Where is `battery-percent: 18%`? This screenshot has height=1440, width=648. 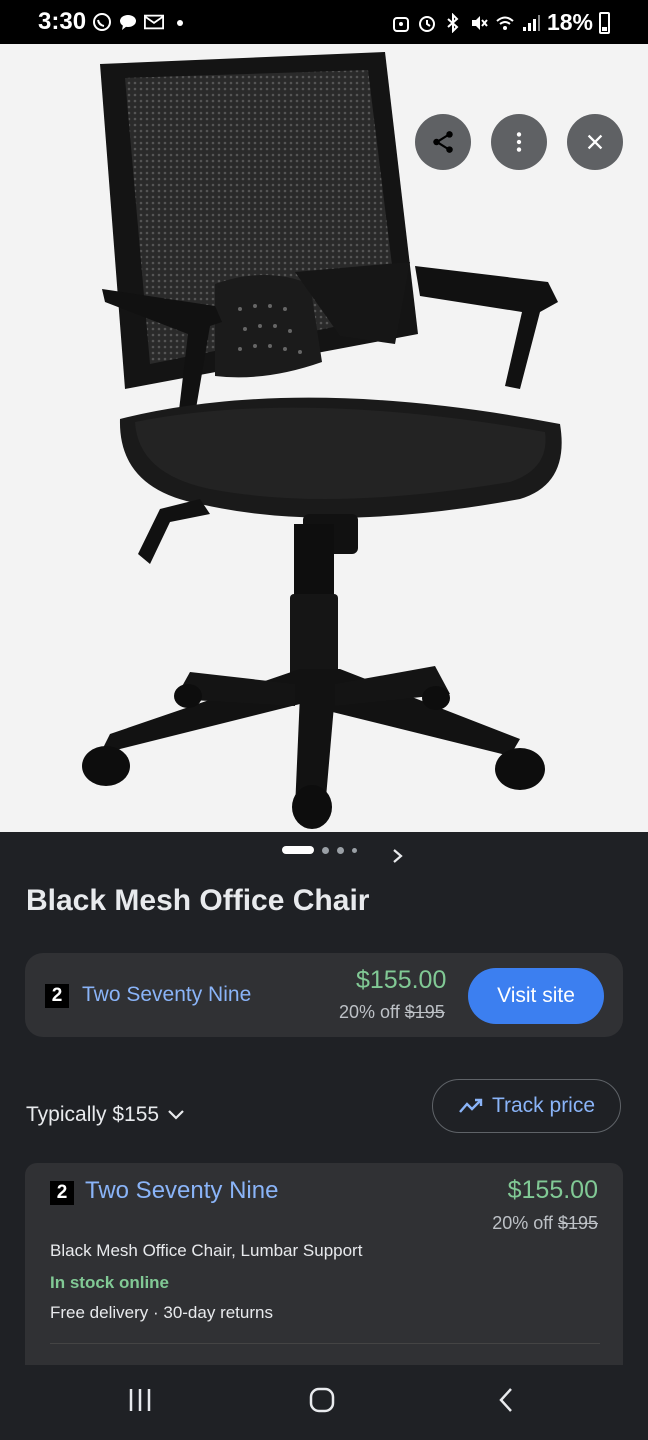 battery-percent: 18% is located at coordinates (569, 22).